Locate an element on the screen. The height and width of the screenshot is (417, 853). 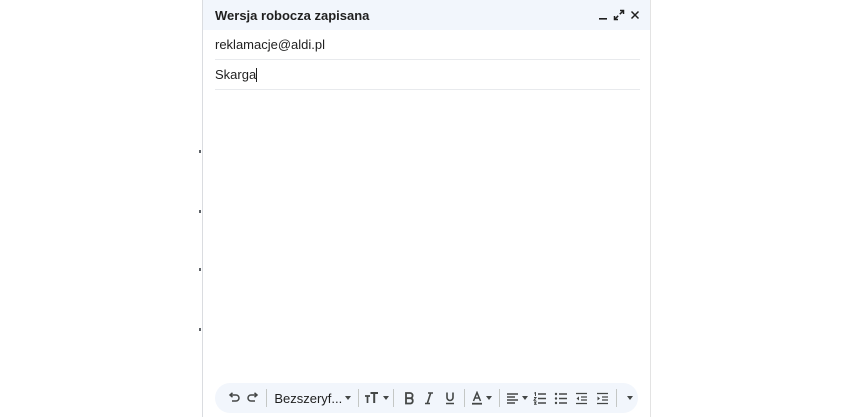
numbered-list-icon is located at coordinates (540, 398).